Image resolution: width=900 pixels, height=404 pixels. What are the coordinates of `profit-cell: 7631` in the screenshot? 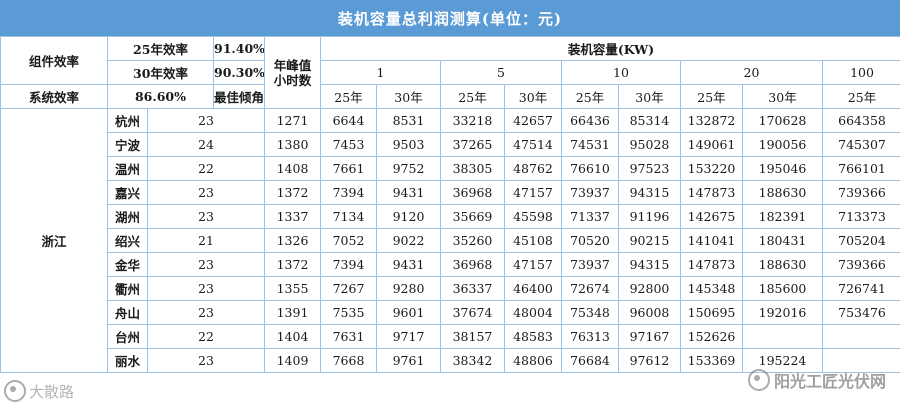 It's located at (348, 336).